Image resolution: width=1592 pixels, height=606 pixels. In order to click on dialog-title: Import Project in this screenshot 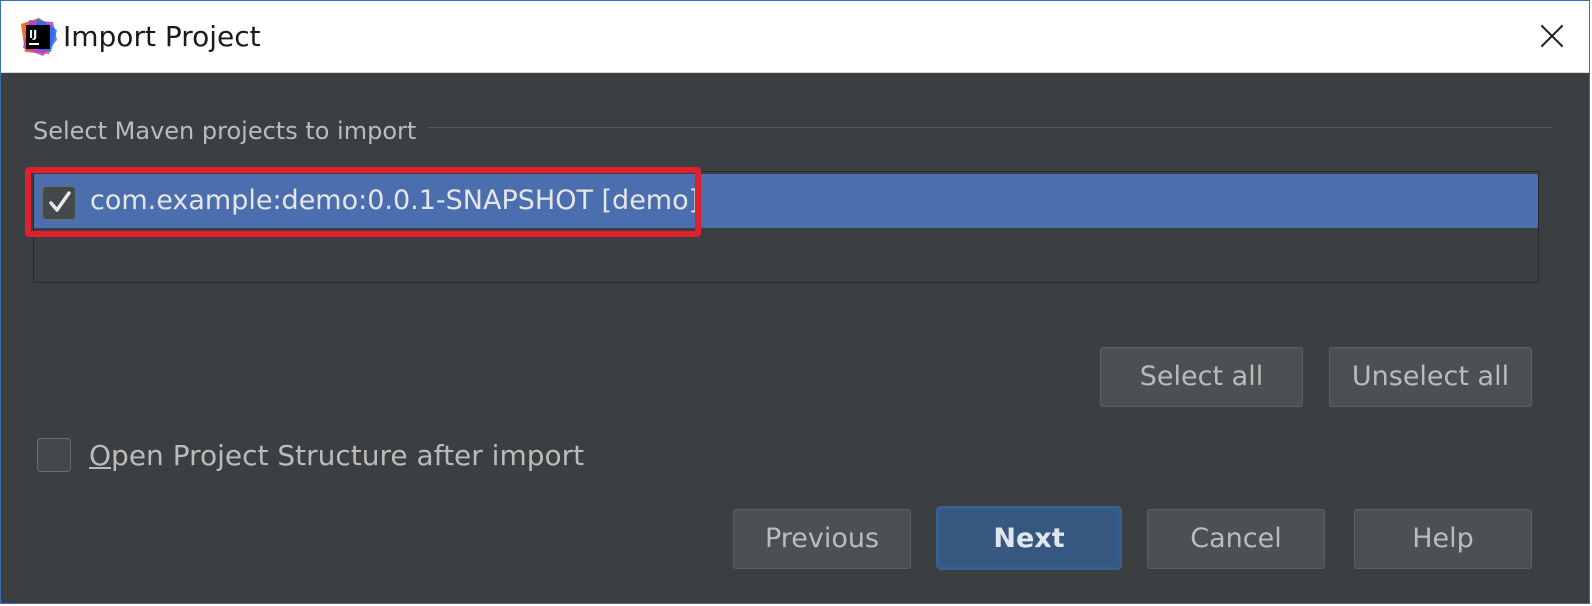, I will do `click(162, 36)`.